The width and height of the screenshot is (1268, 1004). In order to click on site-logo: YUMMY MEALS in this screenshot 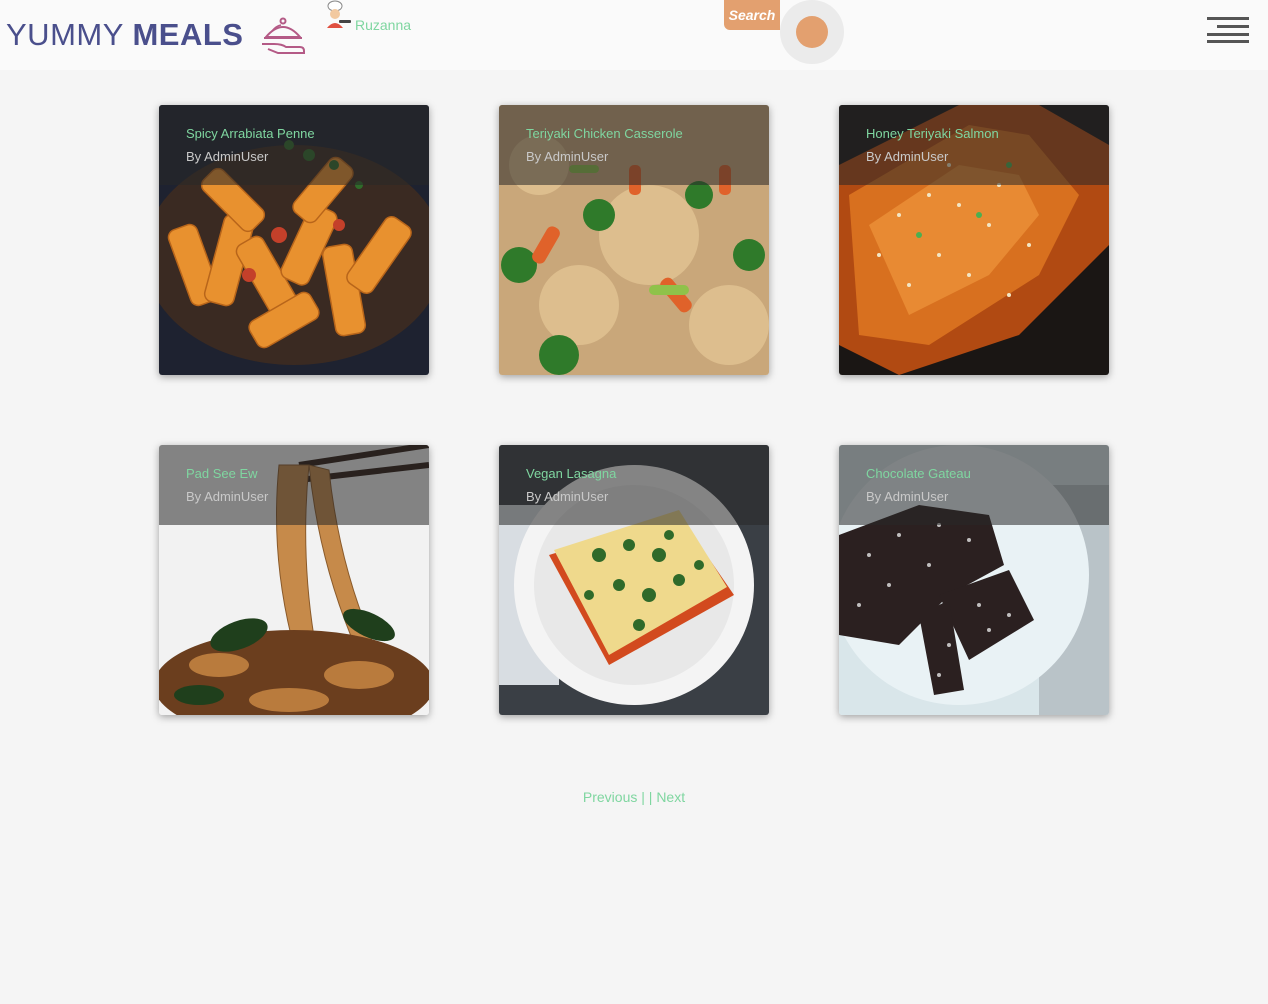, I will do `click(124, 35)`.